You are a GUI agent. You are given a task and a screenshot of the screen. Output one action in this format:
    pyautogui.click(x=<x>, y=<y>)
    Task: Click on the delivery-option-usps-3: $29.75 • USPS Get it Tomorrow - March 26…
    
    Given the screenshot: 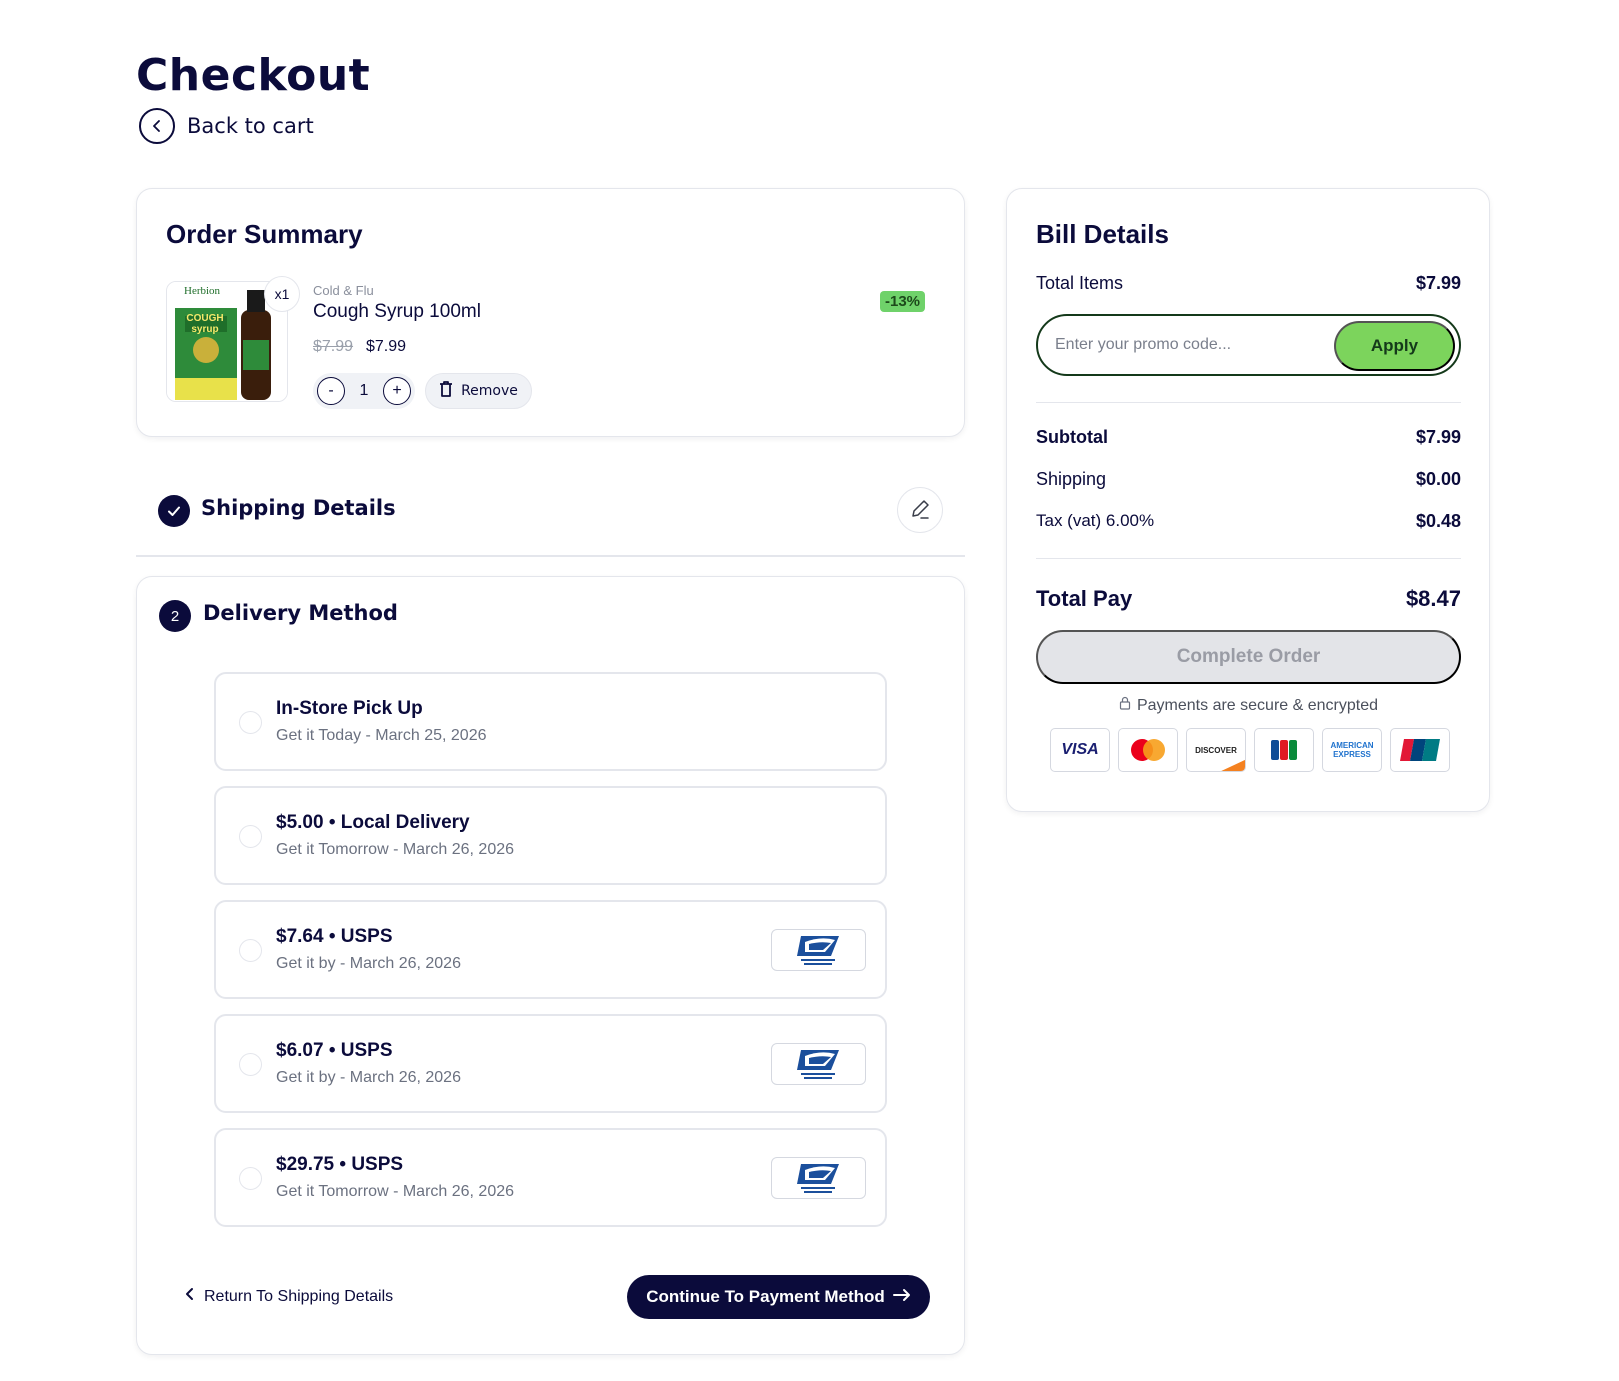 What is the action you would take?
    pyautogui.click(x=550, y=1177)
    